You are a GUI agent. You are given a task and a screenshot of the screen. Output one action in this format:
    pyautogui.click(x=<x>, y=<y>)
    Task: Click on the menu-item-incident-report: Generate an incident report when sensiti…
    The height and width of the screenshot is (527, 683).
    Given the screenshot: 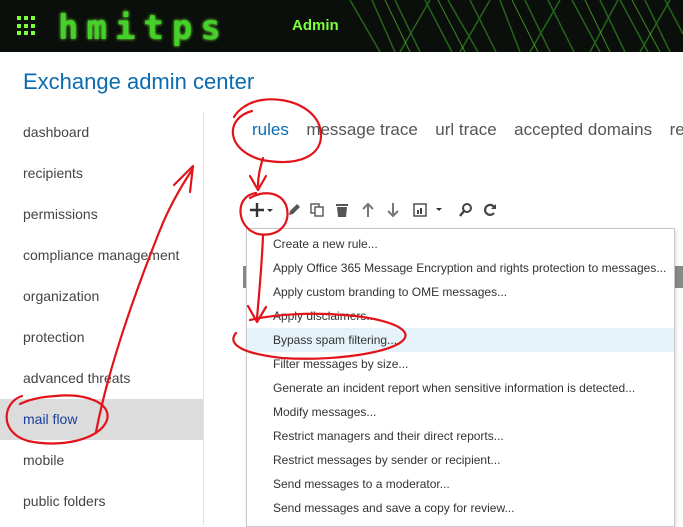 What is the action you would take?
    pyautogui.click(x=460, y=388)
    